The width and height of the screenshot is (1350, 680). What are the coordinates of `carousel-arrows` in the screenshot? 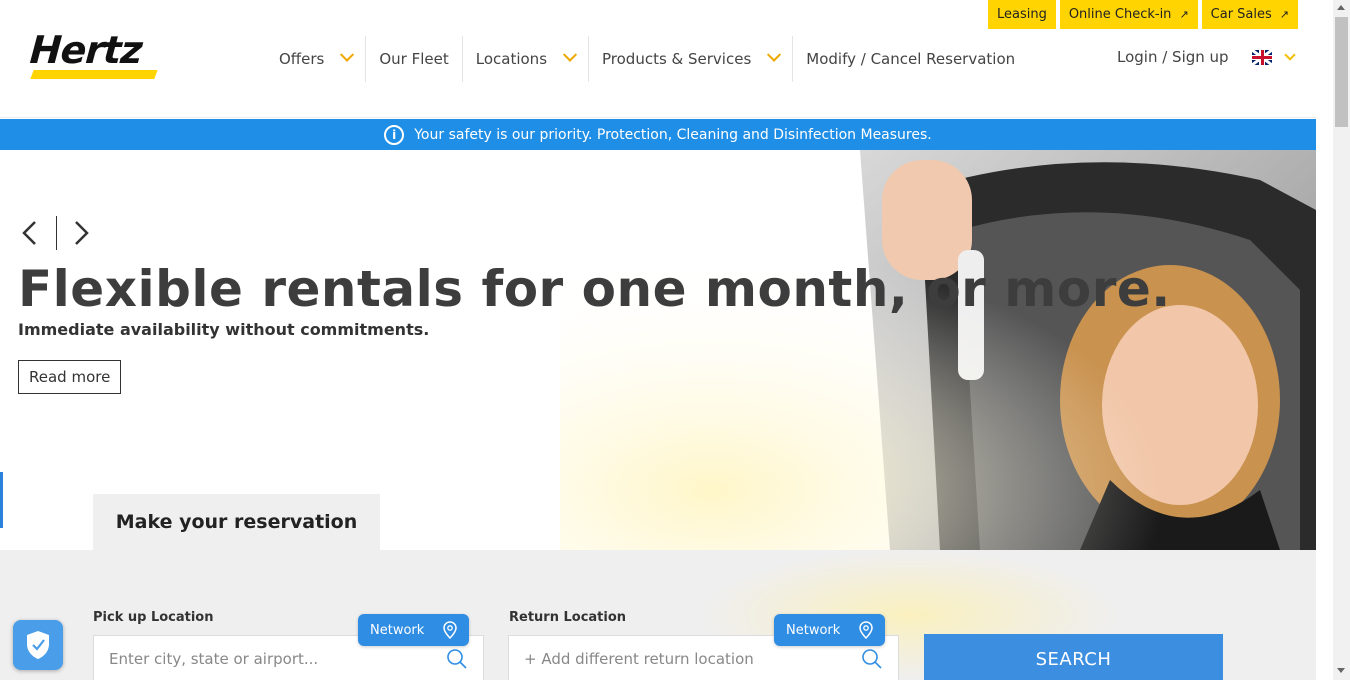 It's located at (55, 233).